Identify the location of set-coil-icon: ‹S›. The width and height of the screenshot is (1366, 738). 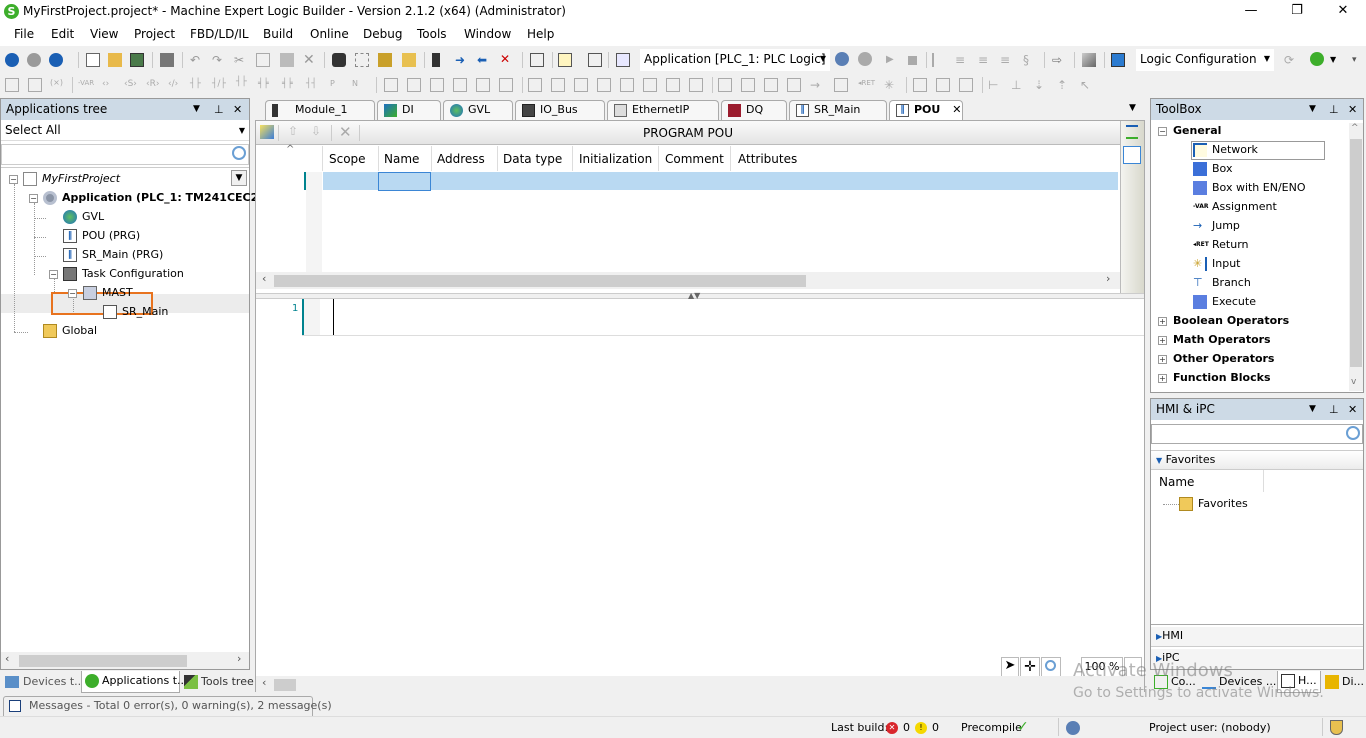
(131, 86).